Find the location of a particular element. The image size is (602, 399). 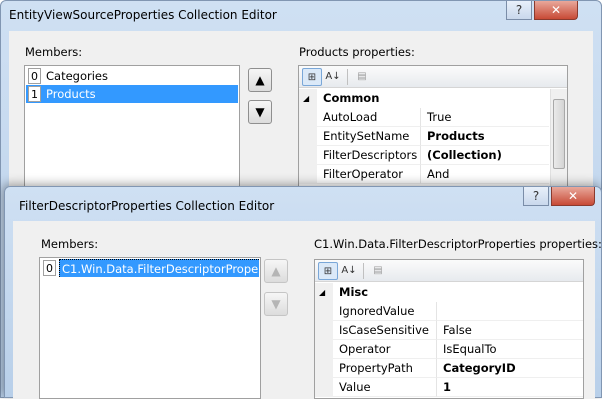

property-row: FilterDescriptors (Collection) is located at coordinates (424, 155).